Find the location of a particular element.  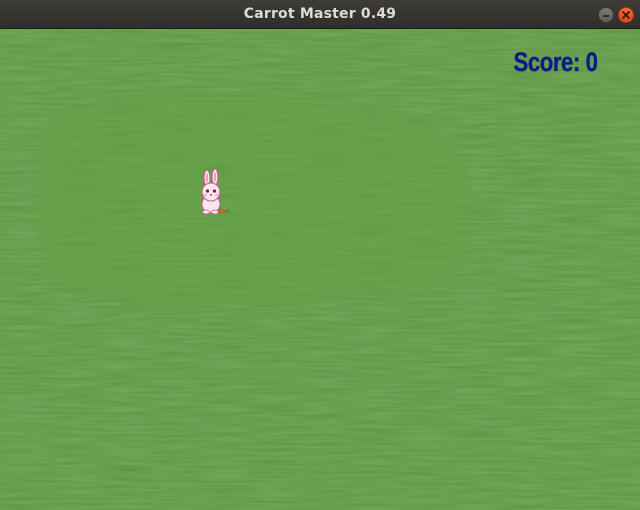

window-title: Carrot Master 0.49 is located at coordinates (320, 14).